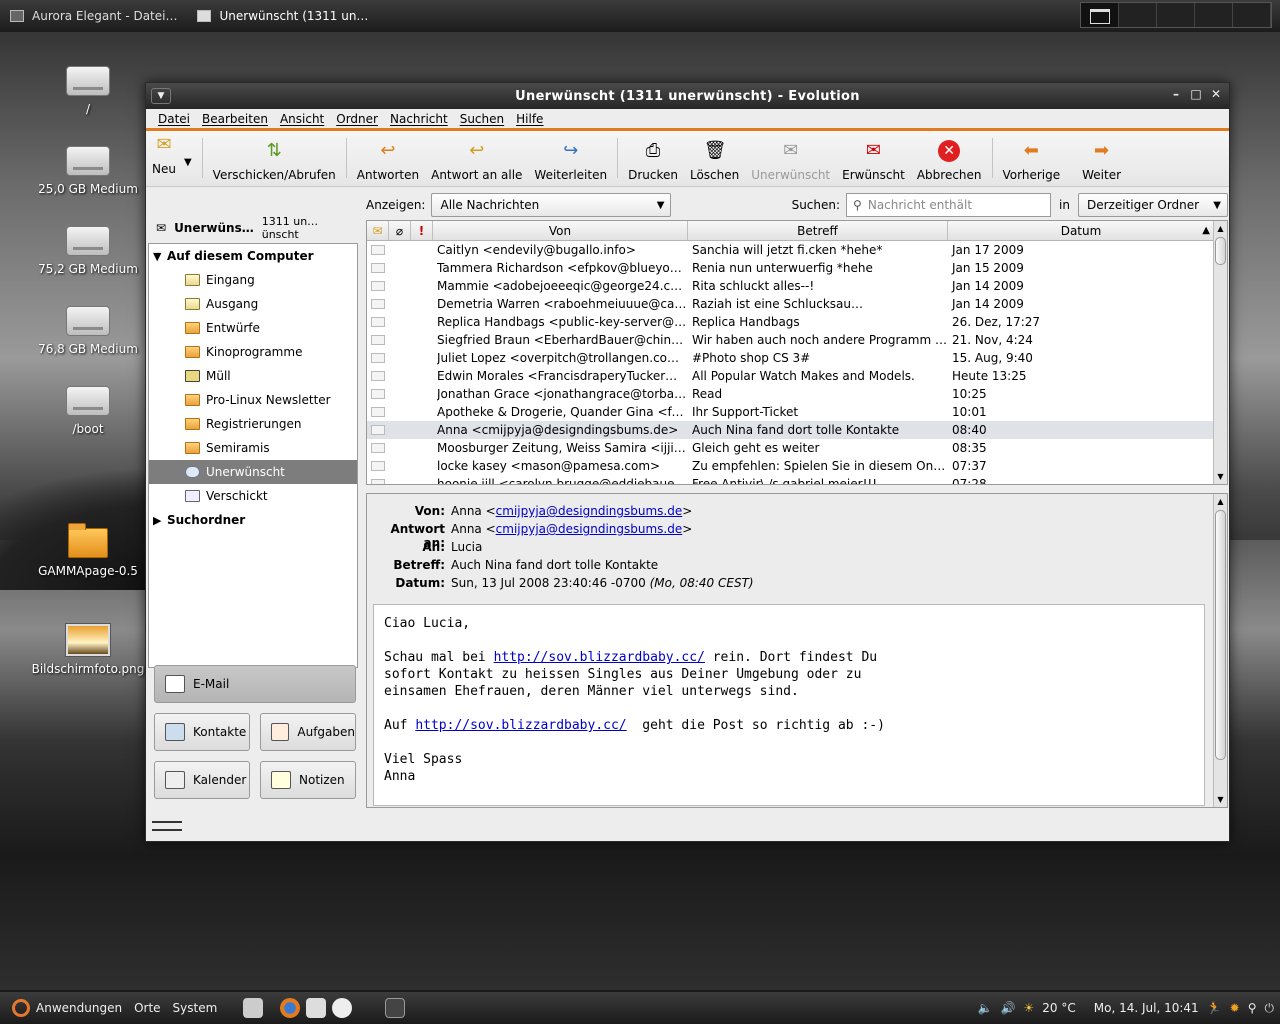 The height and width of the screenshot is (1024, 1280). What do you see at coordinates (274, 158) in the screenshot?
I see `send-receive-button: ⇅ Verschicken/Abrufen` at bounding box center [274, 158].